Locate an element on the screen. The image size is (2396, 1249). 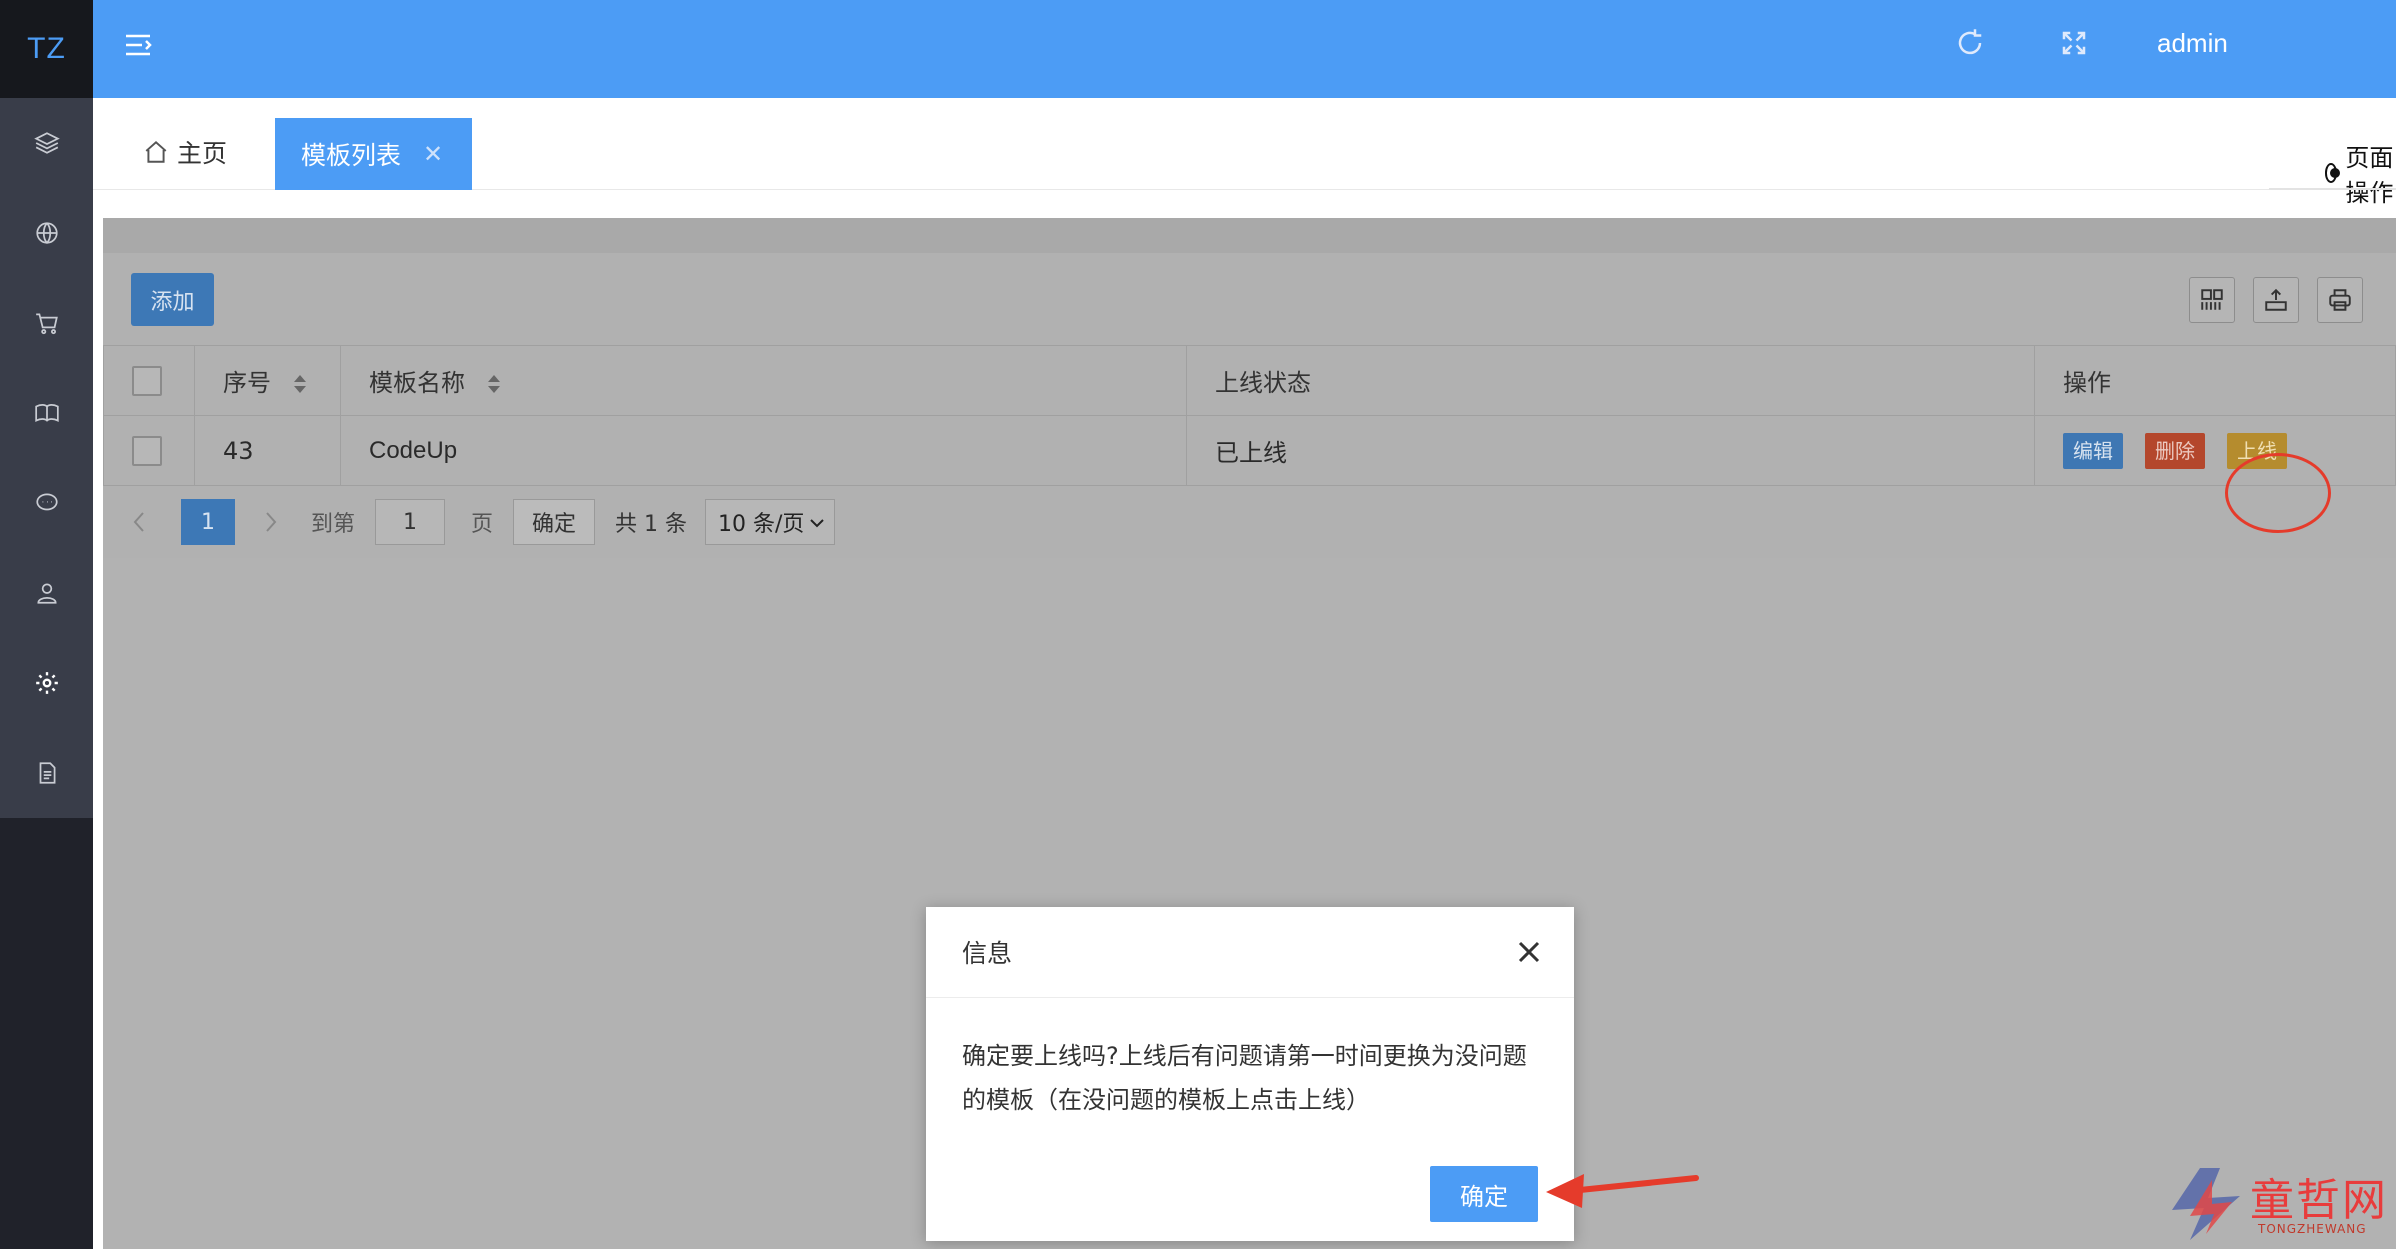
tab-home: 主页 is located at coordinates (185, 152).